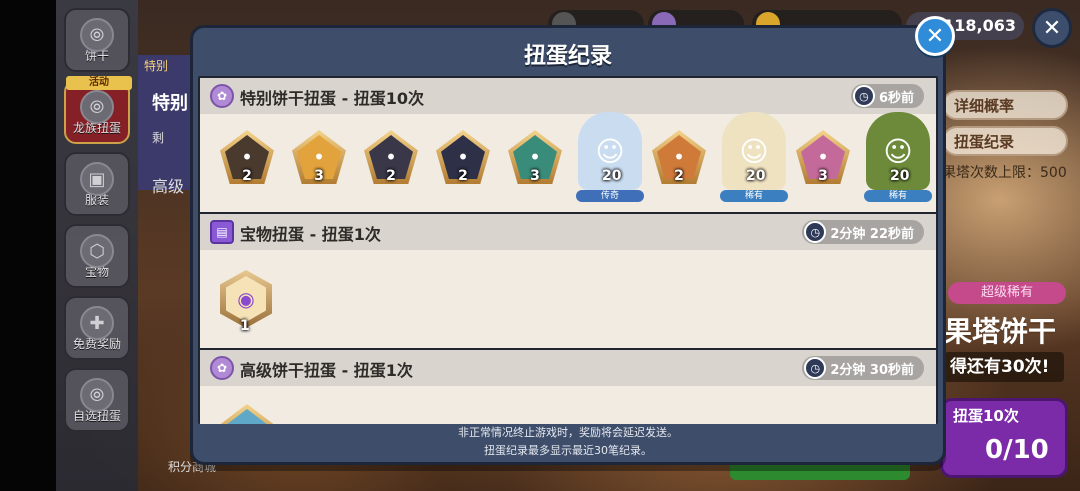  I want to click on rarity-label: 传奇, so click(610, 196).